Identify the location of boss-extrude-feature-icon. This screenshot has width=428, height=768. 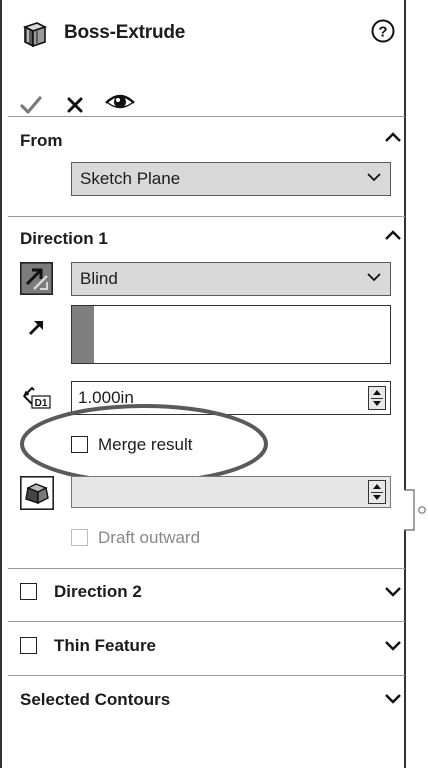
(35, 35).